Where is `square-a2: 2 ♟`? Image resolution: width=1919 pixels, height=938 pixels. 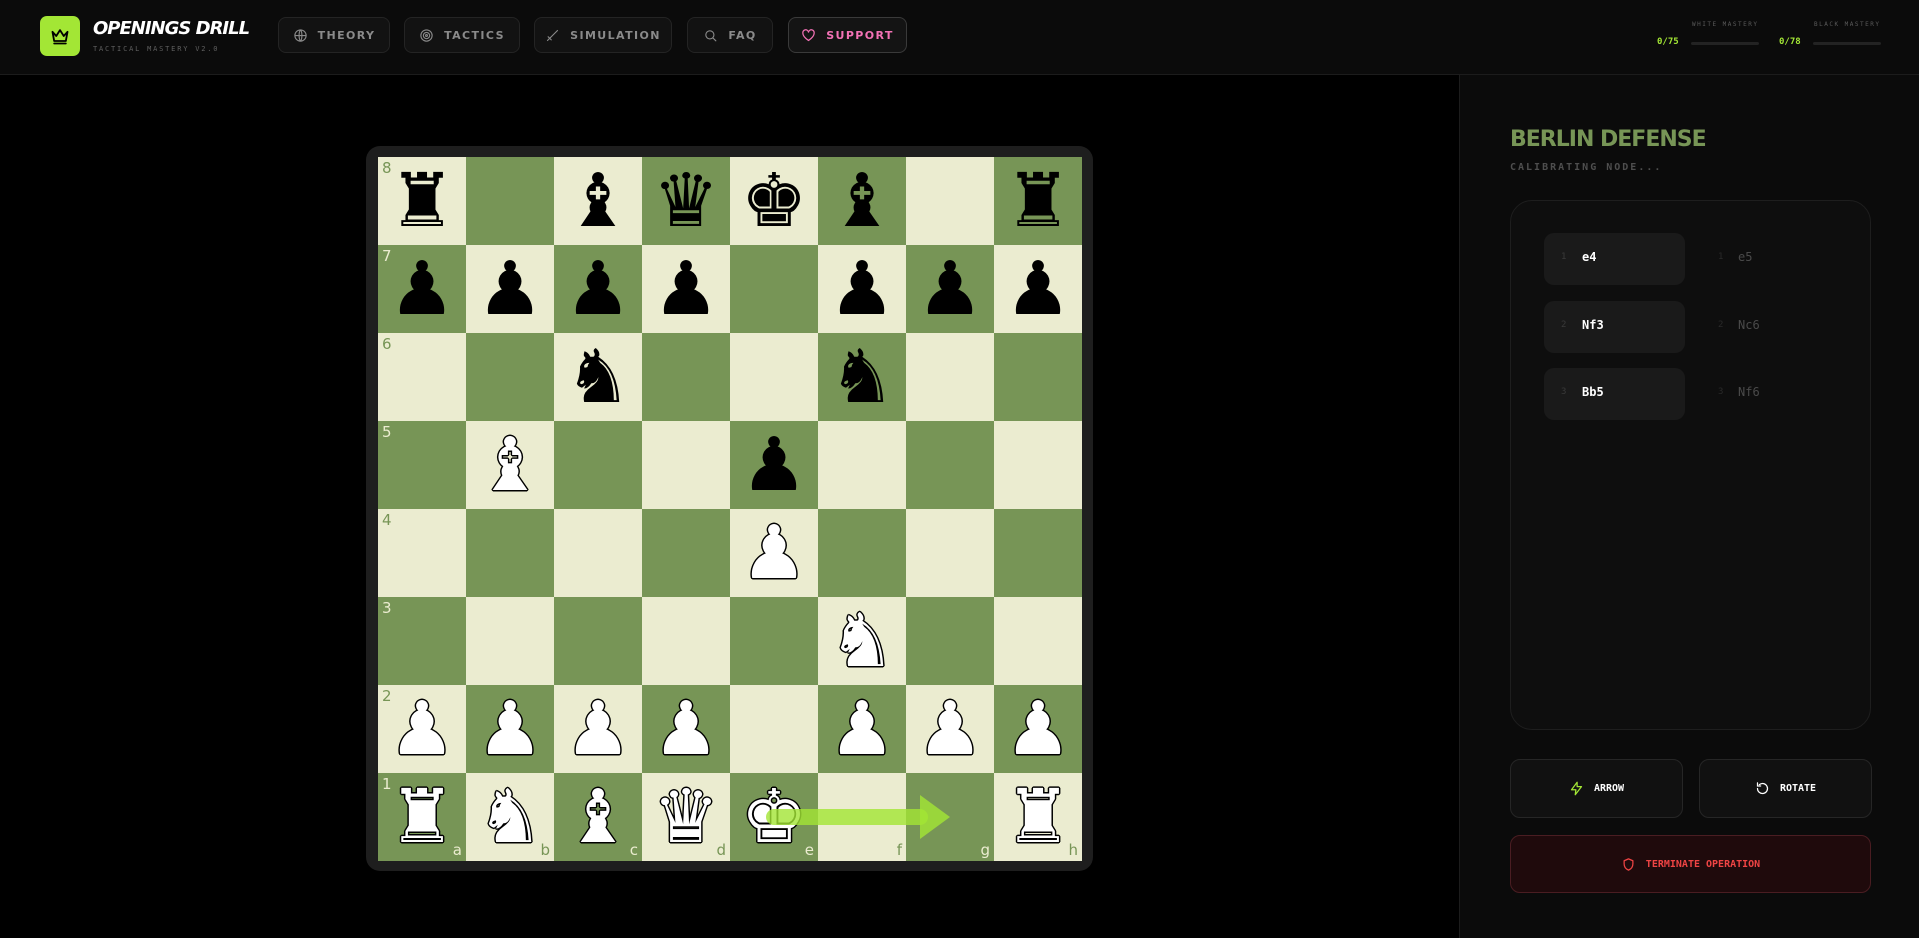
square-a2: 2 ♟ is located at coordinates (422, 729).